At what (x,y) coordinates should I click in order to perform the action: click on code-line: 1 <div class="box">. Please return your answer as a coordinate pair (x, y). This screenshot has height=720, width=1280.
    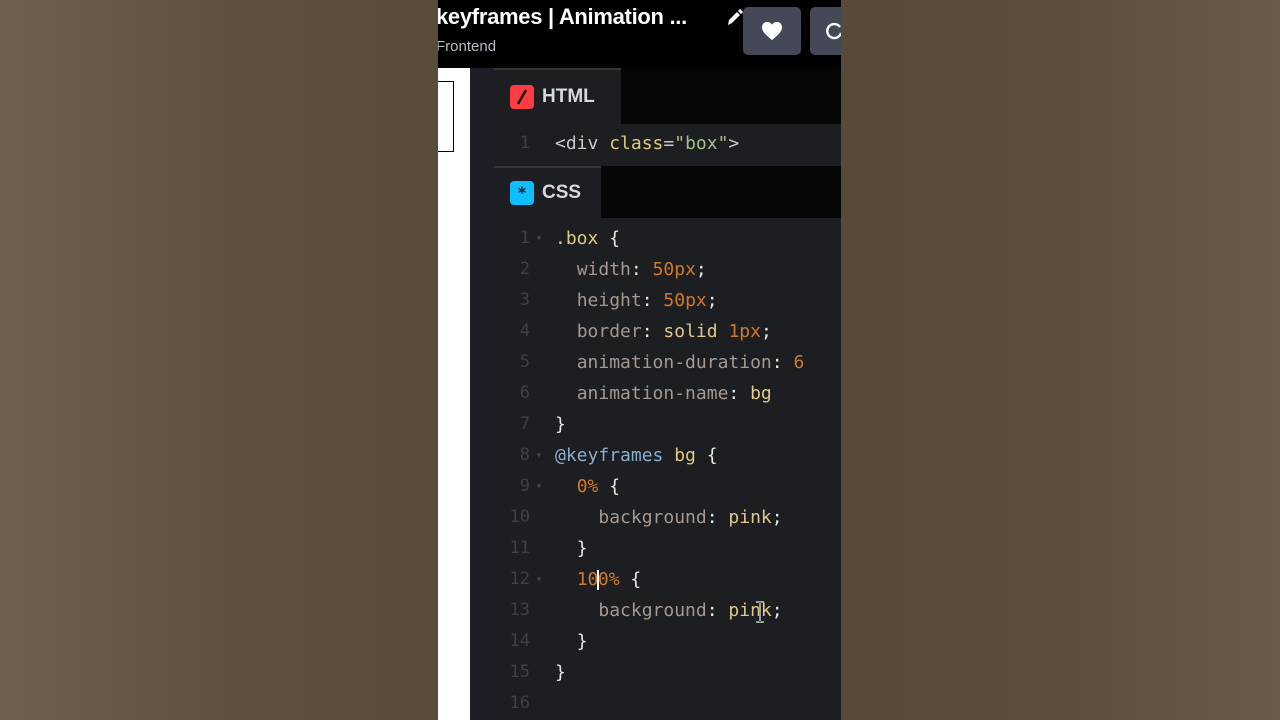
    Looking at the image, I should click on (667, 143).